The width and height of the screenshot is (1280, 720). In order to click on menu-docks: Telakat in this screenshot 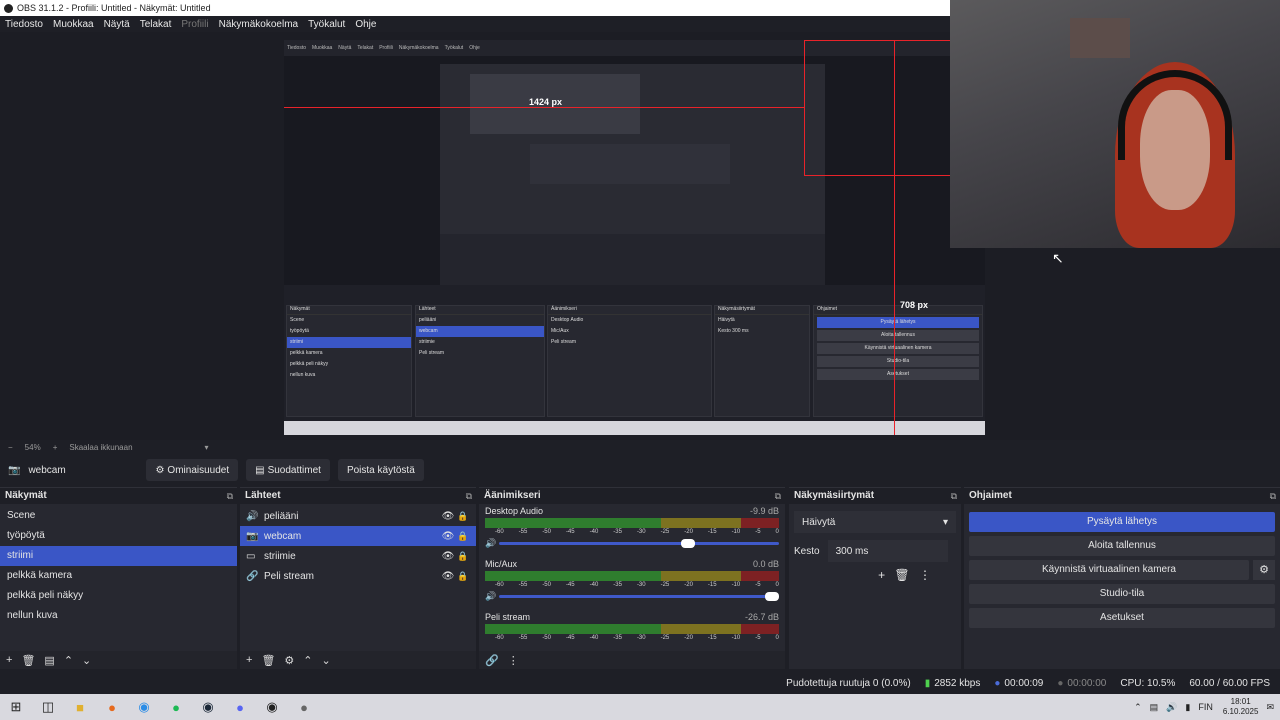, I will do `click(156, 24)`.